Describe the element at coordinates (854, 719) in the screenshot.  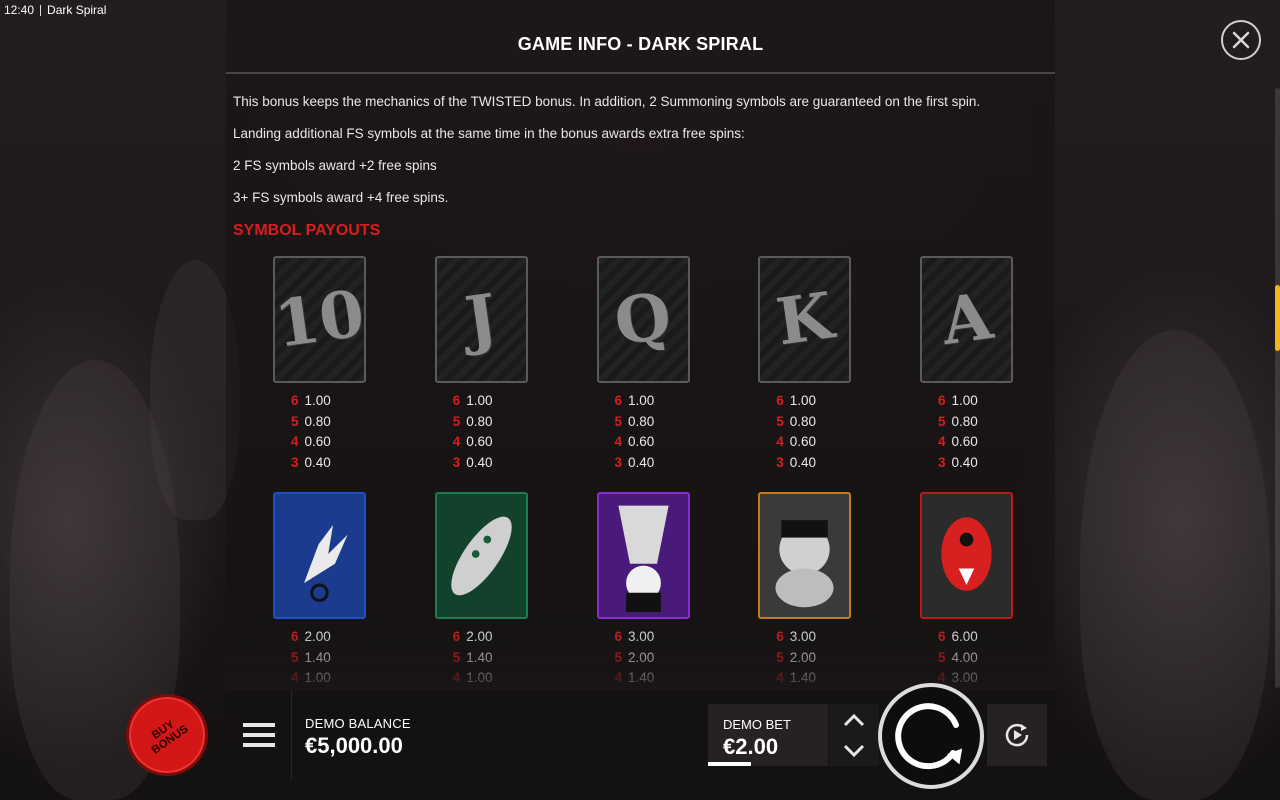
I see `bet-increase-button` at that location.